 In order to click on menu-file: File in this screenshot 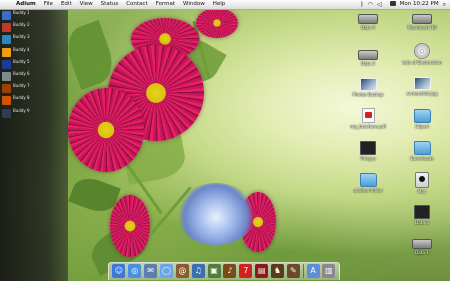, I will do `click(48, 4)`.